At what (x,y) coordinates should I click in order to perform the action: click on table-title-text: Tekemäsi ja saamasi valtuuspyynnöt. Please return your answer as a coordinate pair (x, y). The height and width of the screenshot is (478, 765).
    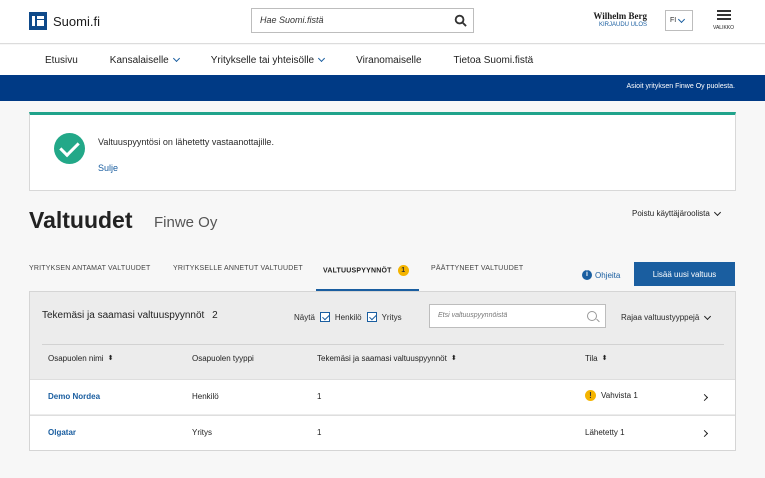
    Looking at the image, I should click on (123, 315).